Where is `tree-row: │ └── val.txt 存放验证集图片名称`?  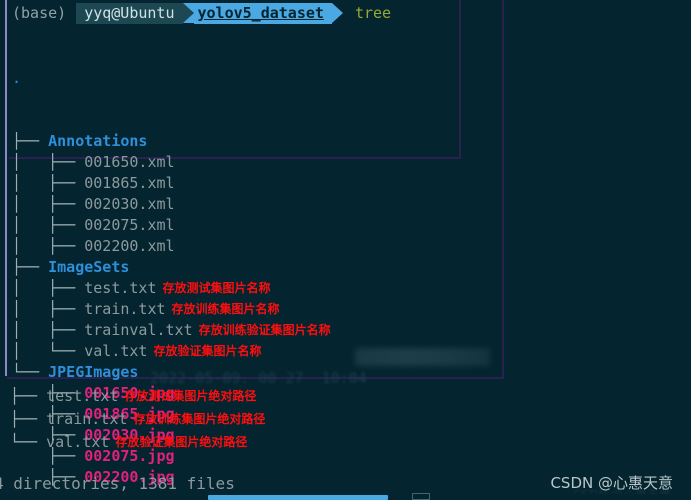
tree-row: │ └── val.txt 存放验证集图片名称 is located at coordinates (171, 351).